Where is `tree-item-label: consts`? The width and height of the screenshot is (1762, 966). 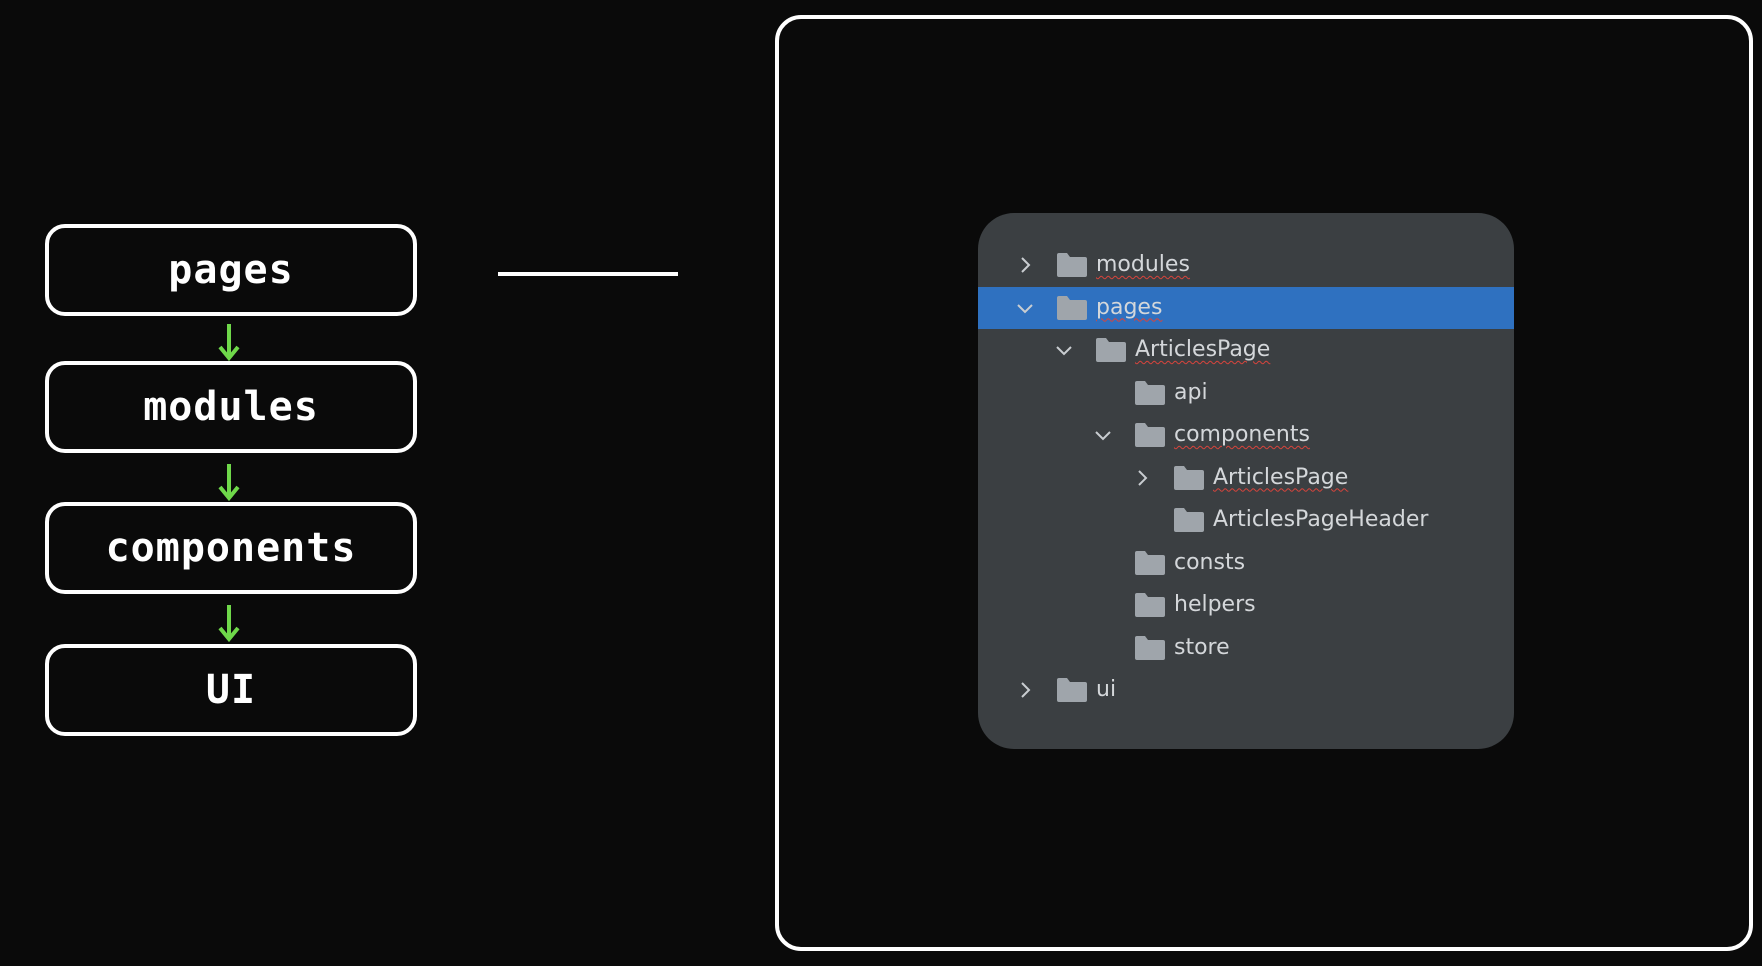
tree-item-label: consts is located at coordinates (1210, 562).